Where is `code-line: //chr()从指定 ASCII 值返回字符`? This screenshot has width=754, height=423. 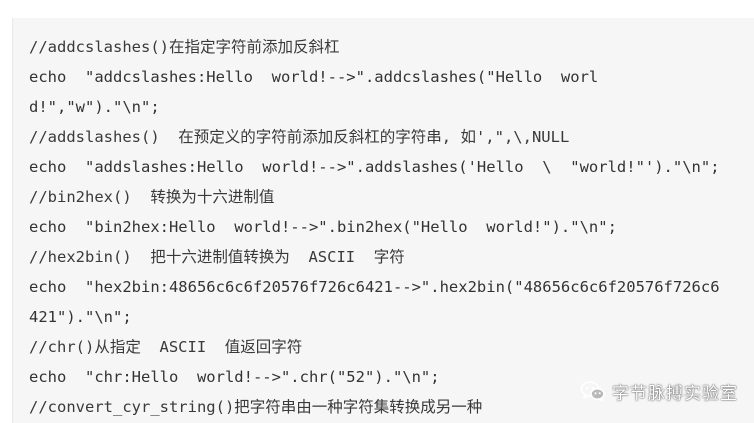
code-line: //chr()从指定 ASCII 值返回字符 is located at coordinates (166, 347).